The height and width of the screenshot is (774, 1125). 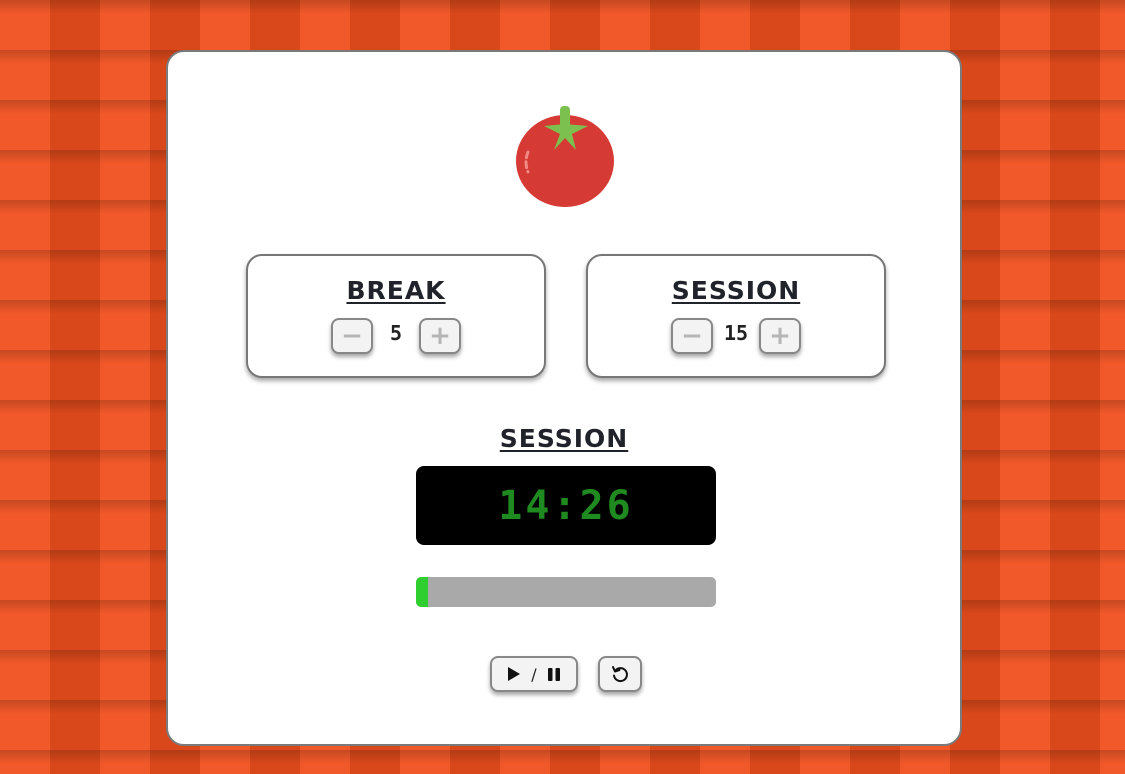 I want to click on progress-fill, so click(x=422, y=592).